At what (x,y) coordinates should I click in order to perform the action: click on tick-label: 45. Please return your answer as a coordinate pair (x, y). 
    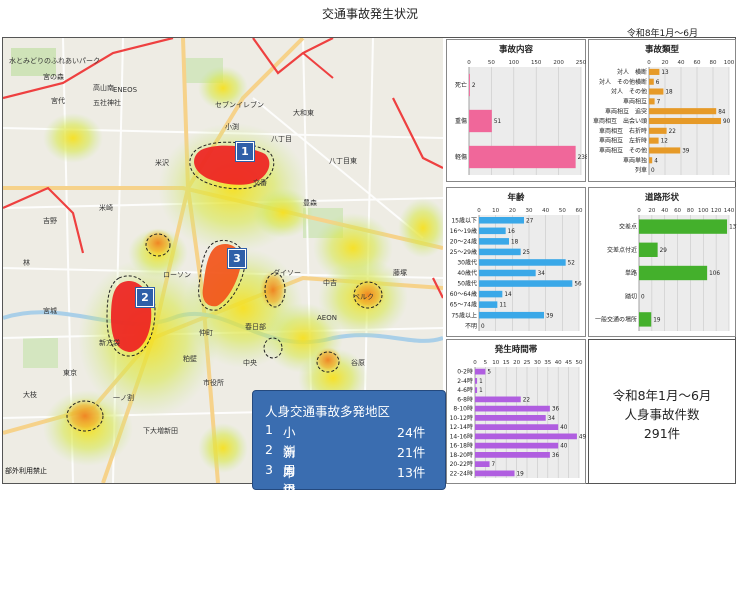
    Looking at the image, I should click on (568, 363).